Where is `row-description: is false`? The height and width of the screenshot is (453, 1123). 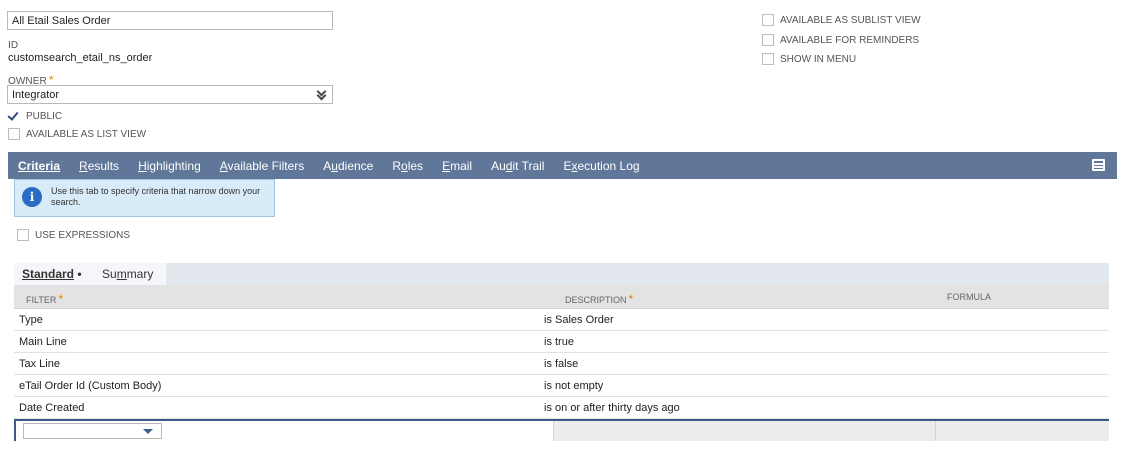 row-description: is false is located at coordinates (561, 364).